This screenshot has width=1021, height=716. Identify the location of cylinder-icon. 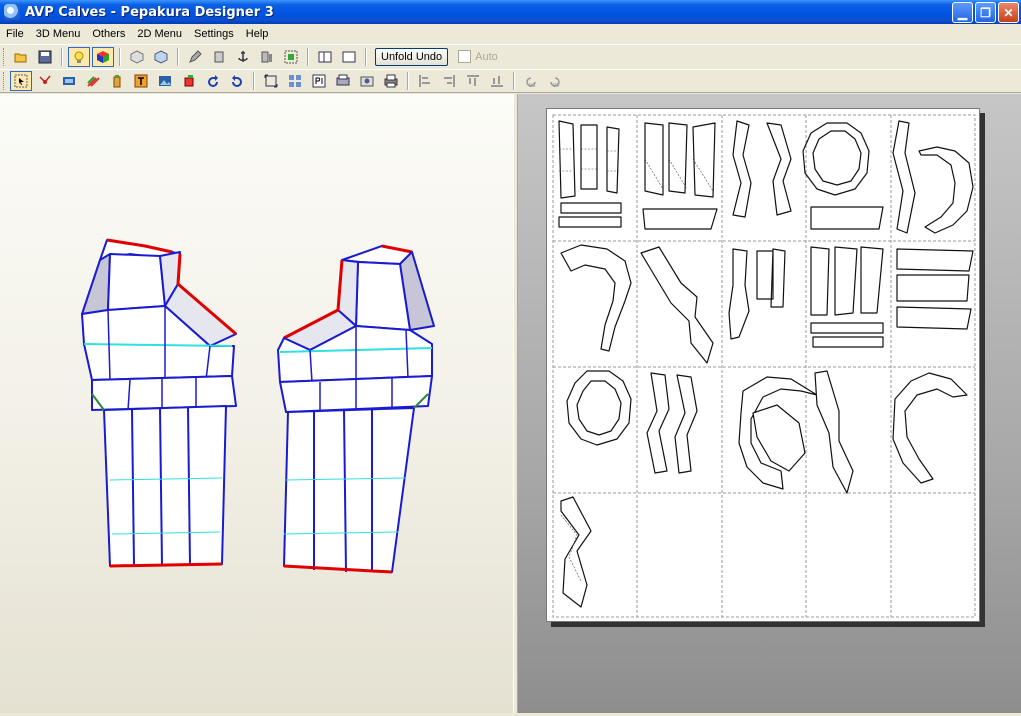
(219, 56).